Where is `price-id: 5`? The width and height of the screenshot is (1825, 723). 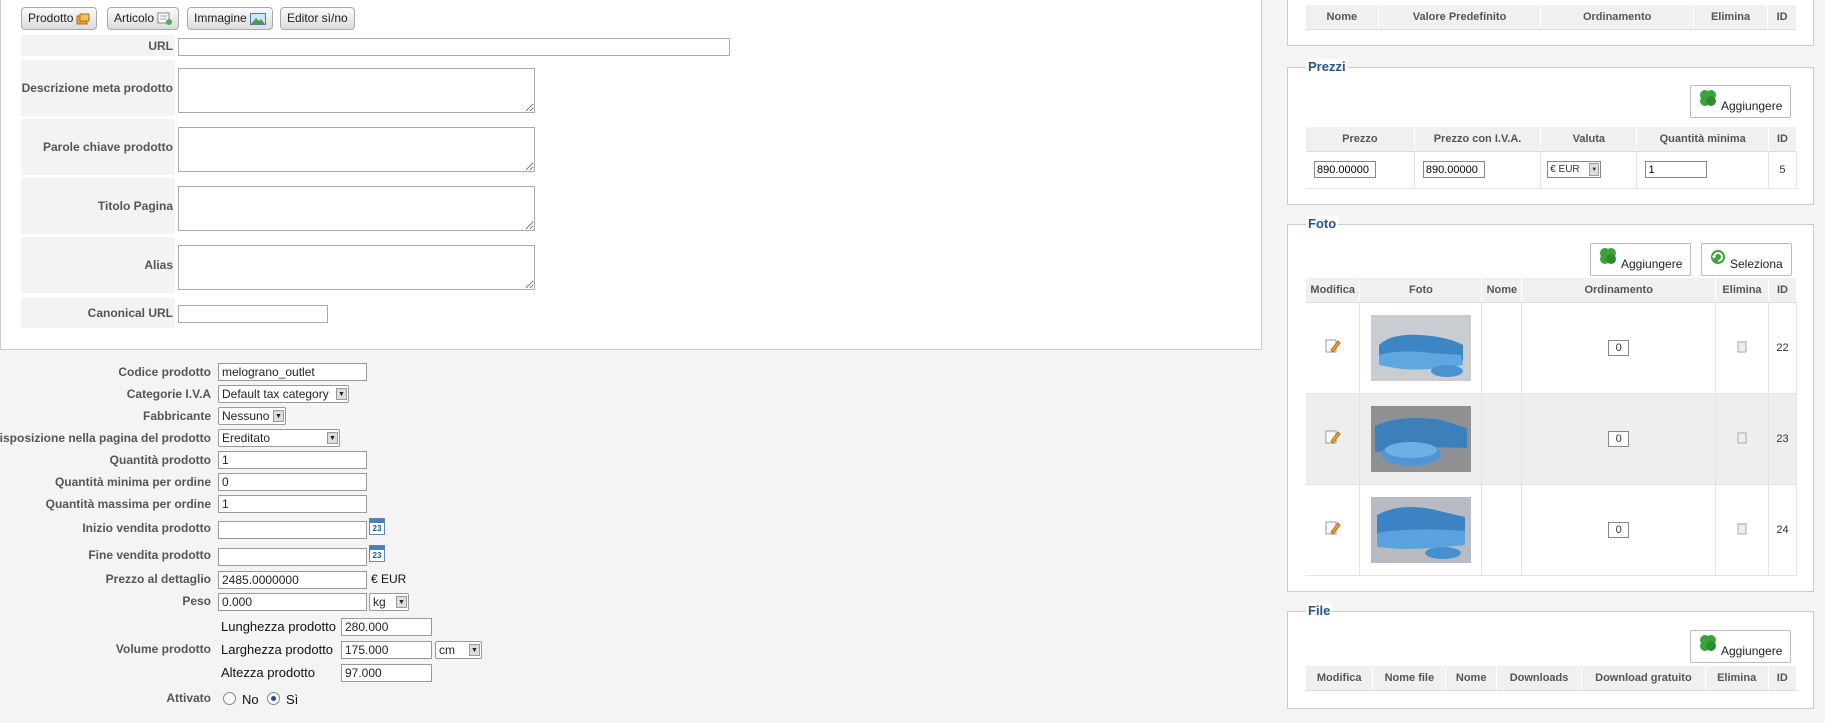
price-id: 5 is located at coordinates (1783, 170).